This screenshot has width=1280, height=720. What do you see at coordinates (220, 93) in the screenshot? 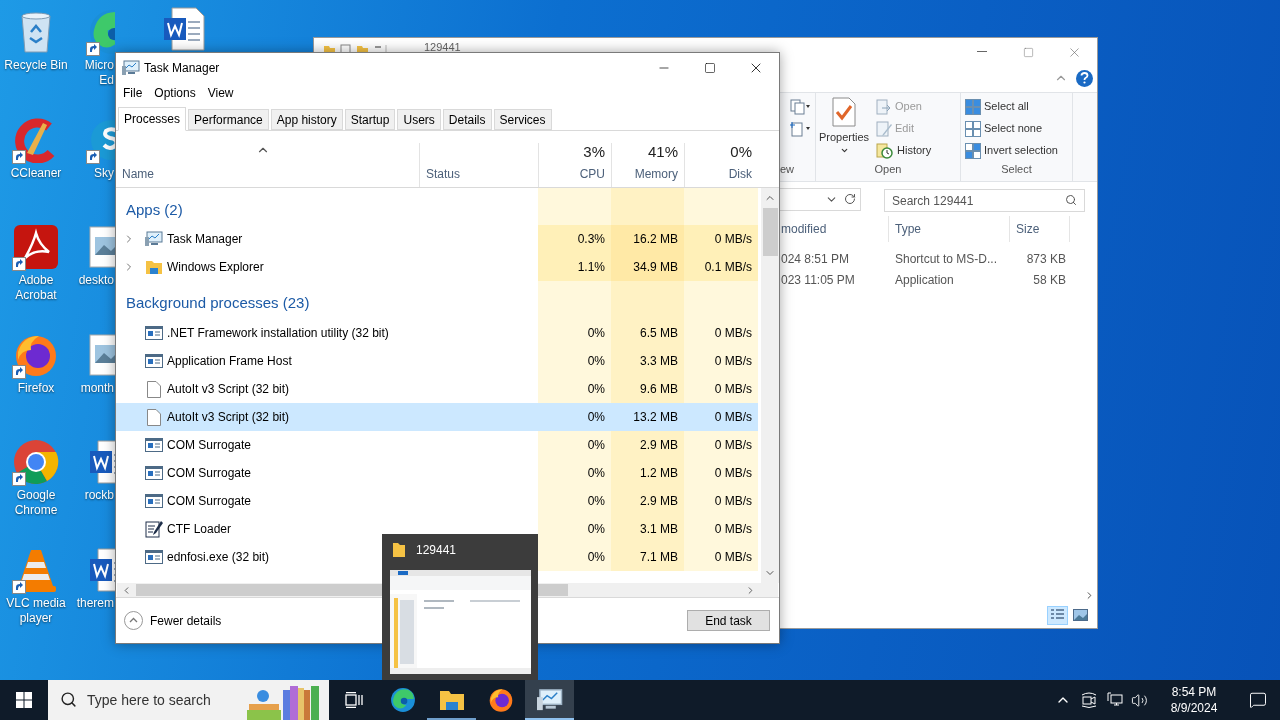
I see `menu-item: View` at bounding box center [220, 93].